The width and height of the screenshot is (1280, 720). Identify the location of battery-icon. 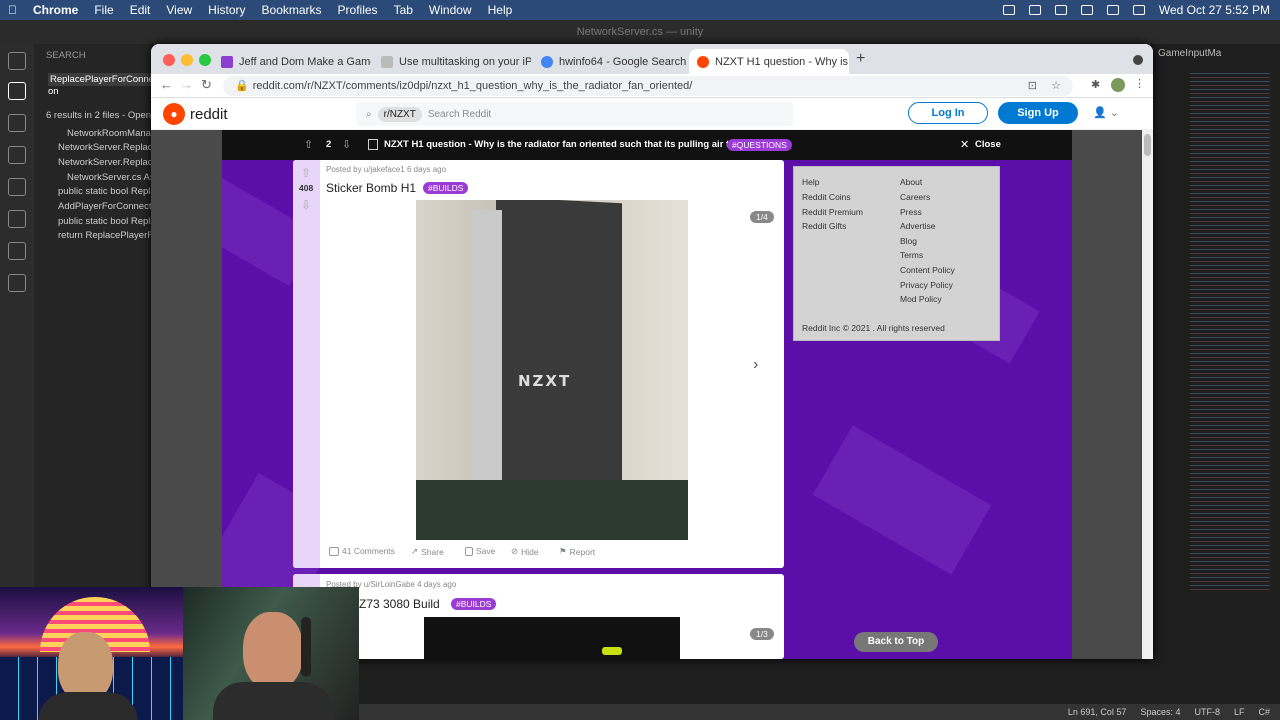
(1060, 10).